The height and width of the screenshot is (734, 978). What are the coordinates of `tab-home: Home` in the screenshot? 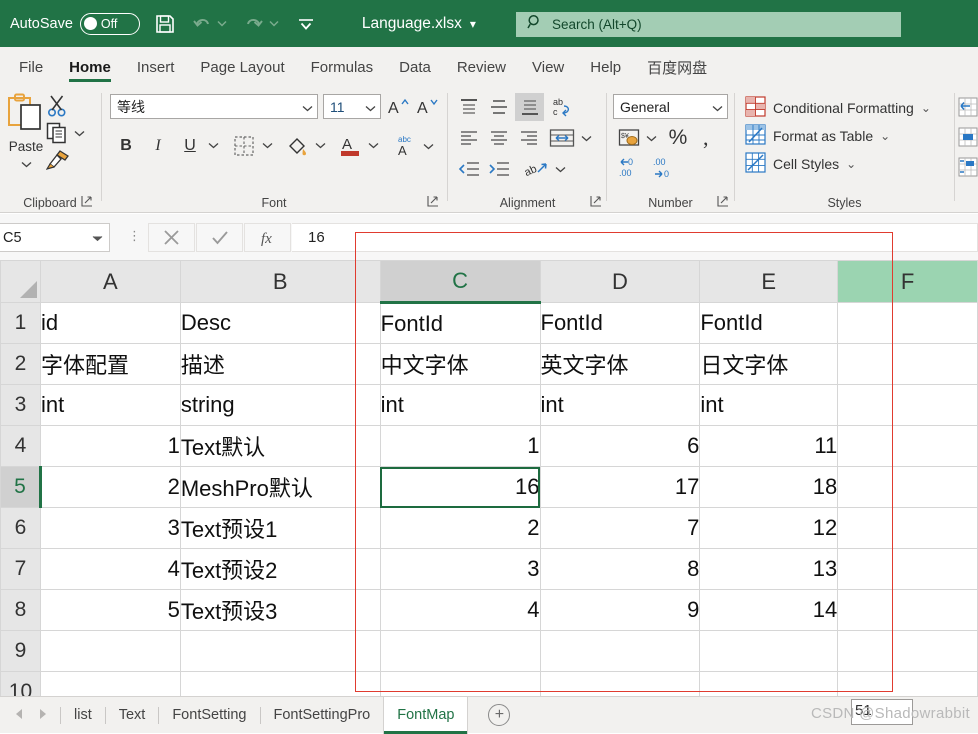 It's located at (90, 67).